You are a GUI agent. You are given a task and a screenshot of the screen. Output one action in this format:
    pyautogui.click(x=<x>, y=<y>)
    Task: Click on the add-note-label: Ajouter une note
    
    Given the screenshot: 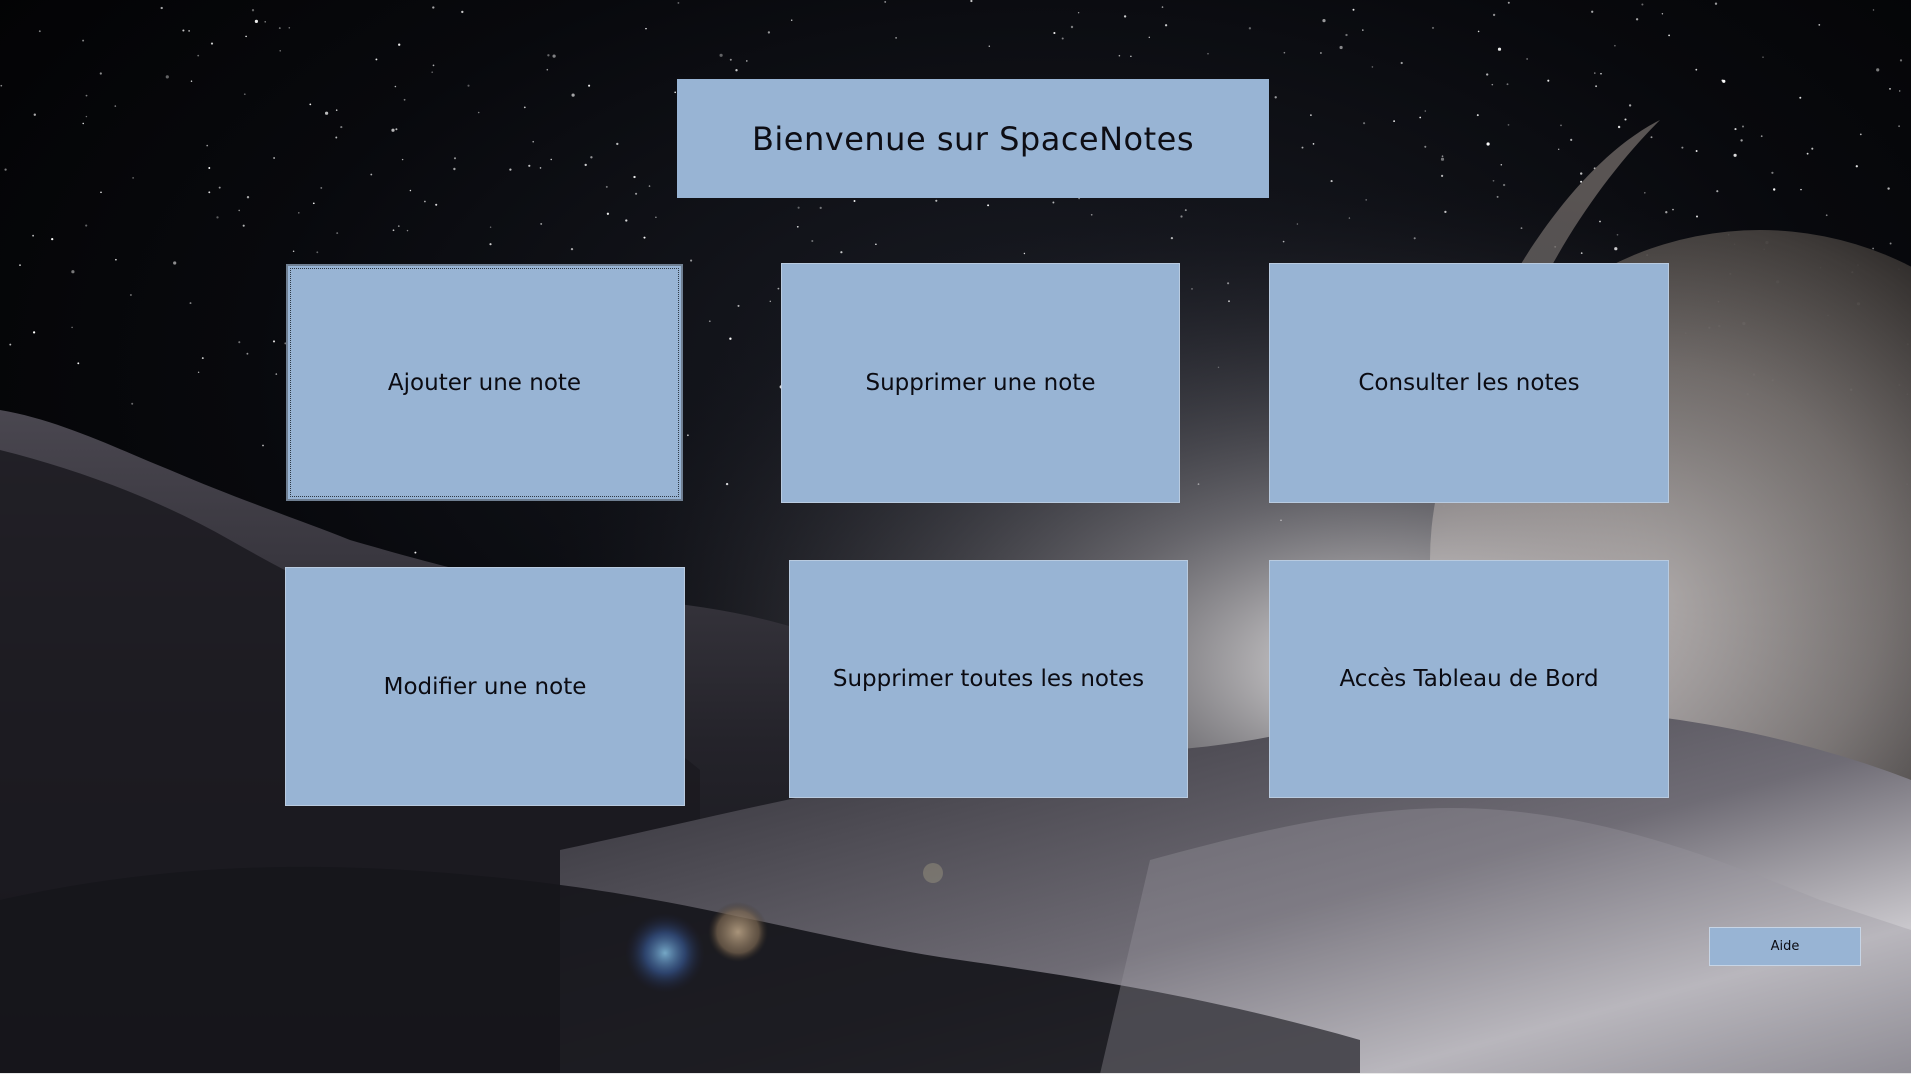 What is the action you would take?
    pyautogui.click(x=484, y=382)
    